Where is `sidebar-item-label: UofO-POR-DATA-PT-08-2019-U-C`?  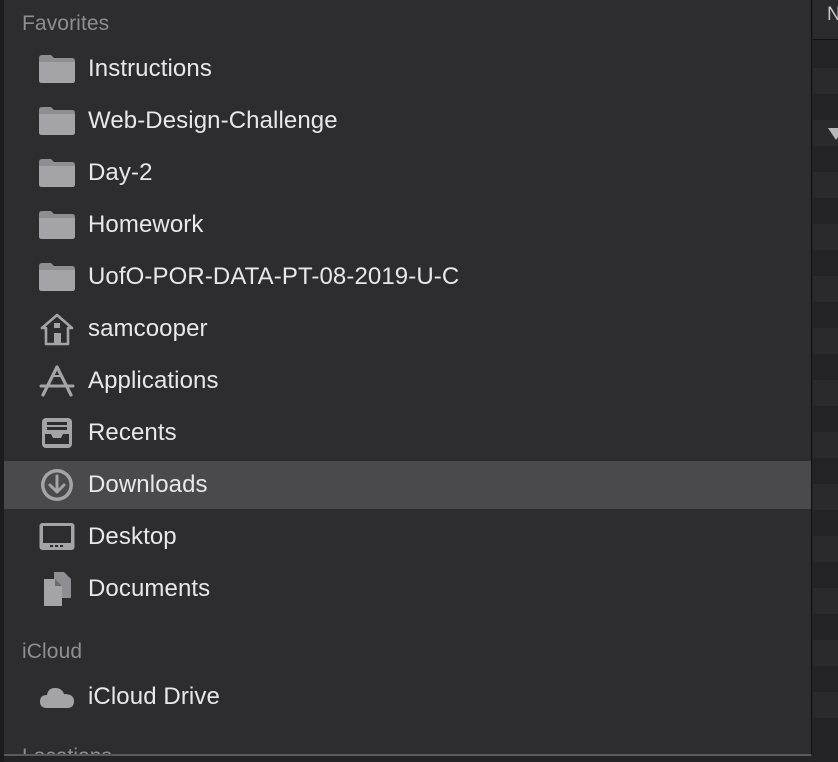 sidebar-item-label: UofO-POR-DATA-PT-08-2019-U-C is located at coordinates (274, 276).